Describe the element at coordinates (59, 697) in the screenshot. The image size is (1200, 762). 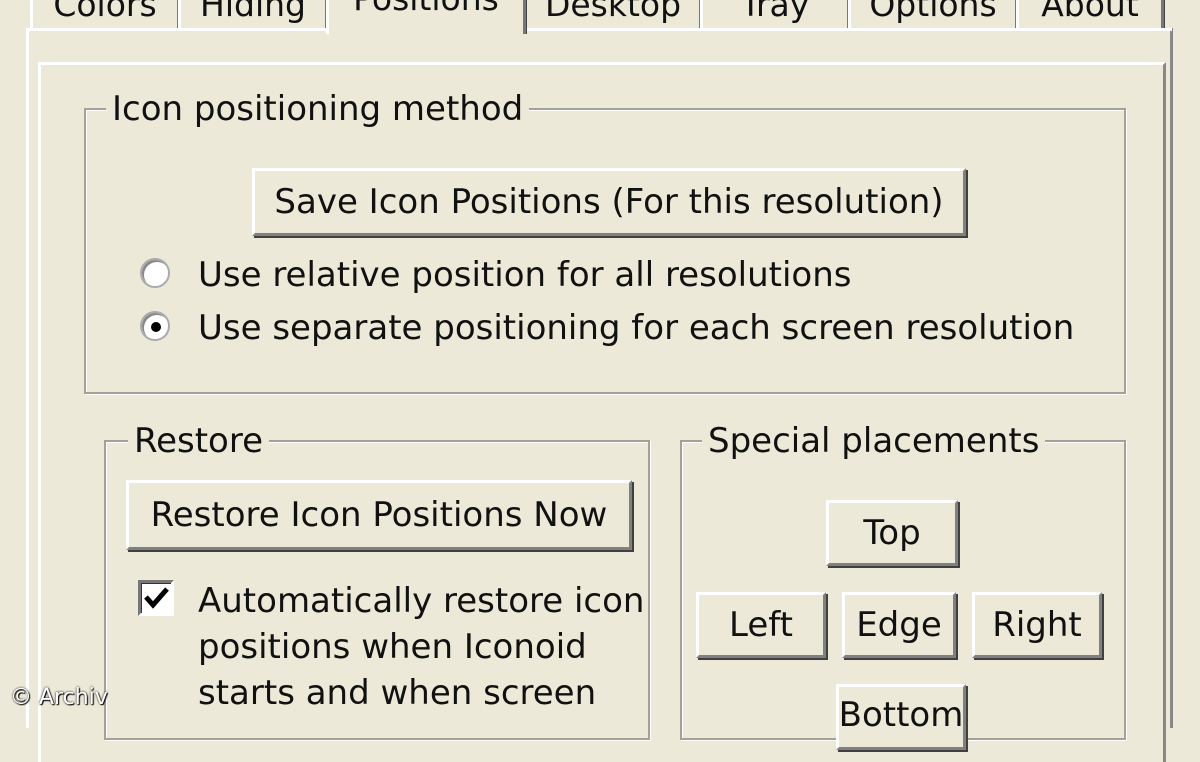
I see `copyright-watermark: © Archiv` at that location.